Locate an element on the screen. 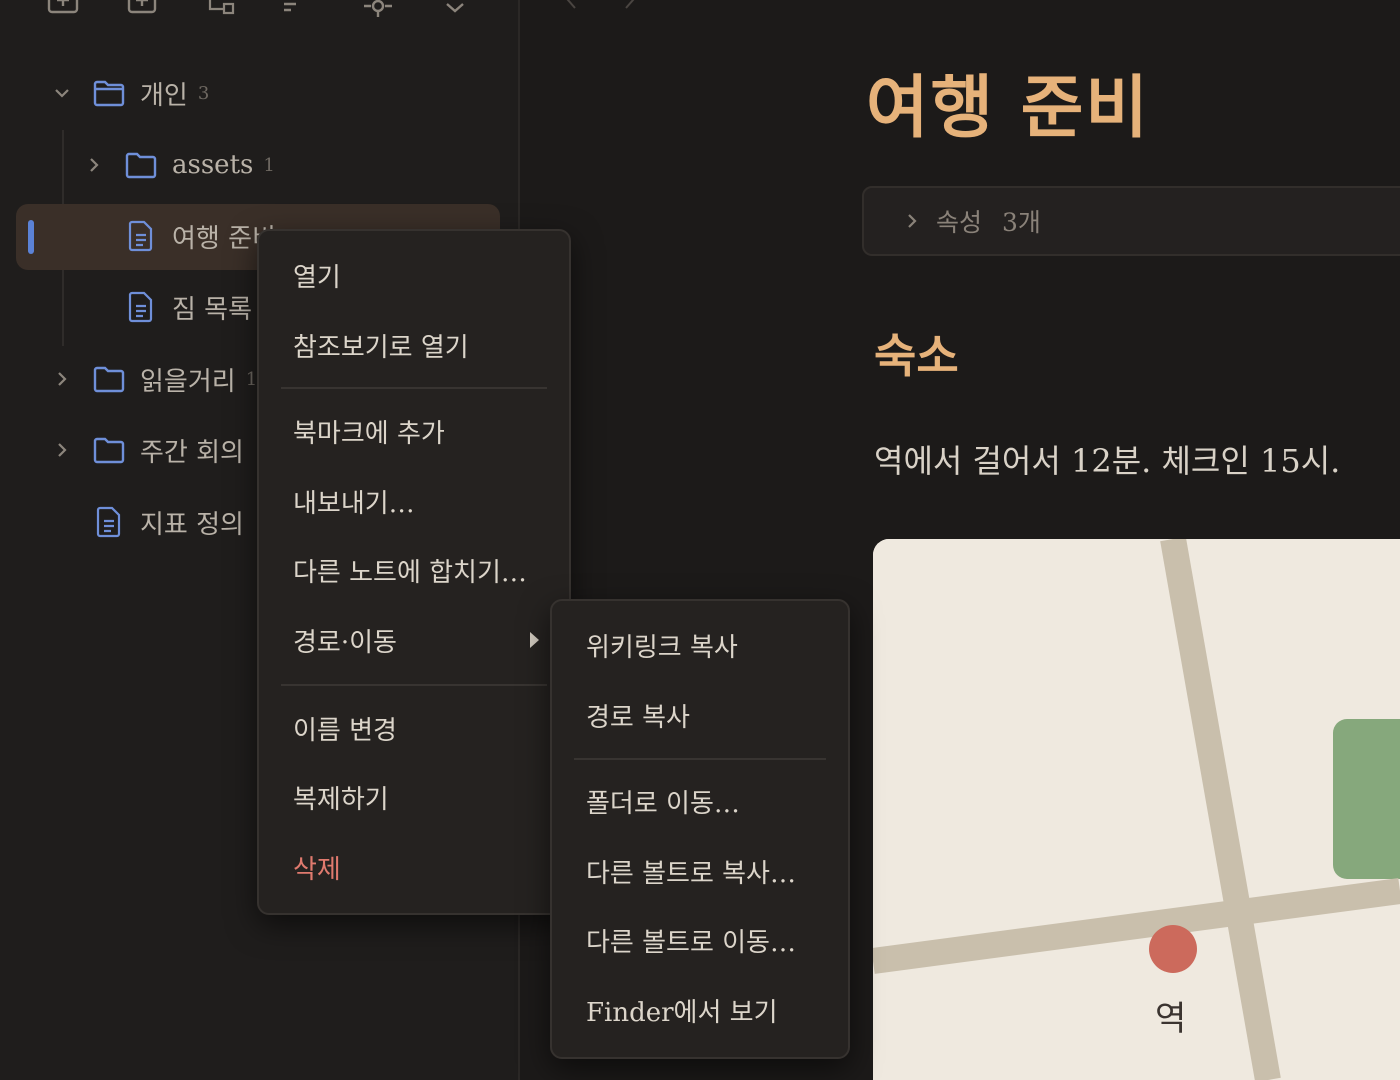  tree-note-metrics: 지표 정의 is located at coordinates (168, 522).